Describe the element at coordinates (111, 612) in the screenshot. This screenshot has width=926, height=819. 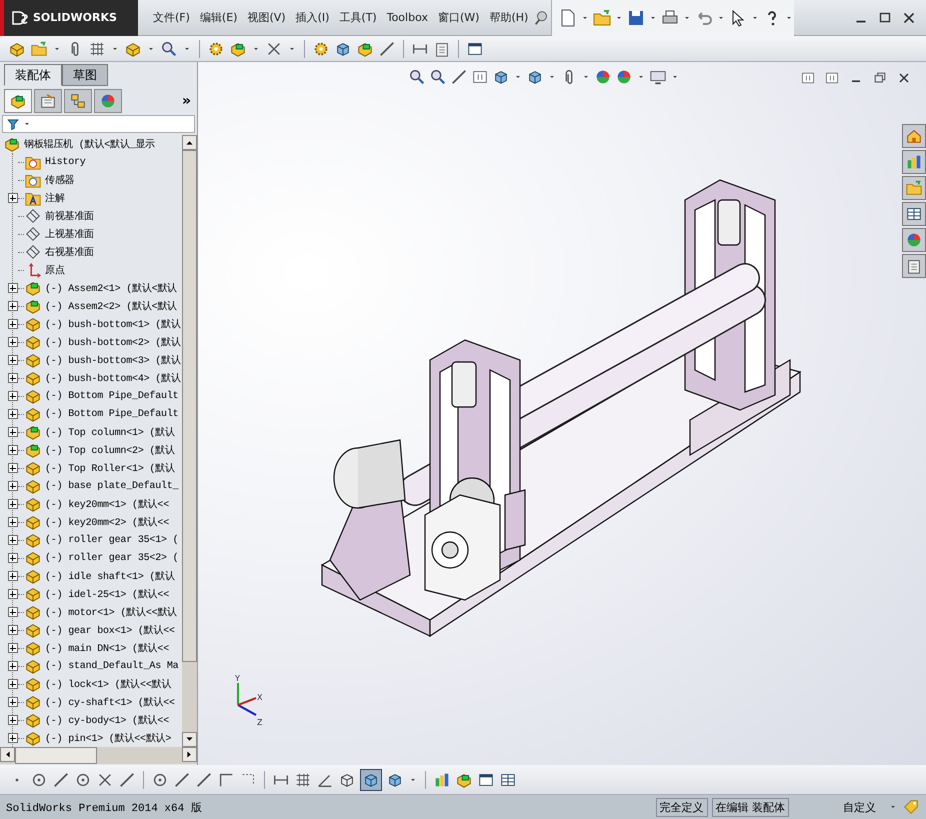
I see `tree-item: (-) motor<1> (默认<<默认` at that location.